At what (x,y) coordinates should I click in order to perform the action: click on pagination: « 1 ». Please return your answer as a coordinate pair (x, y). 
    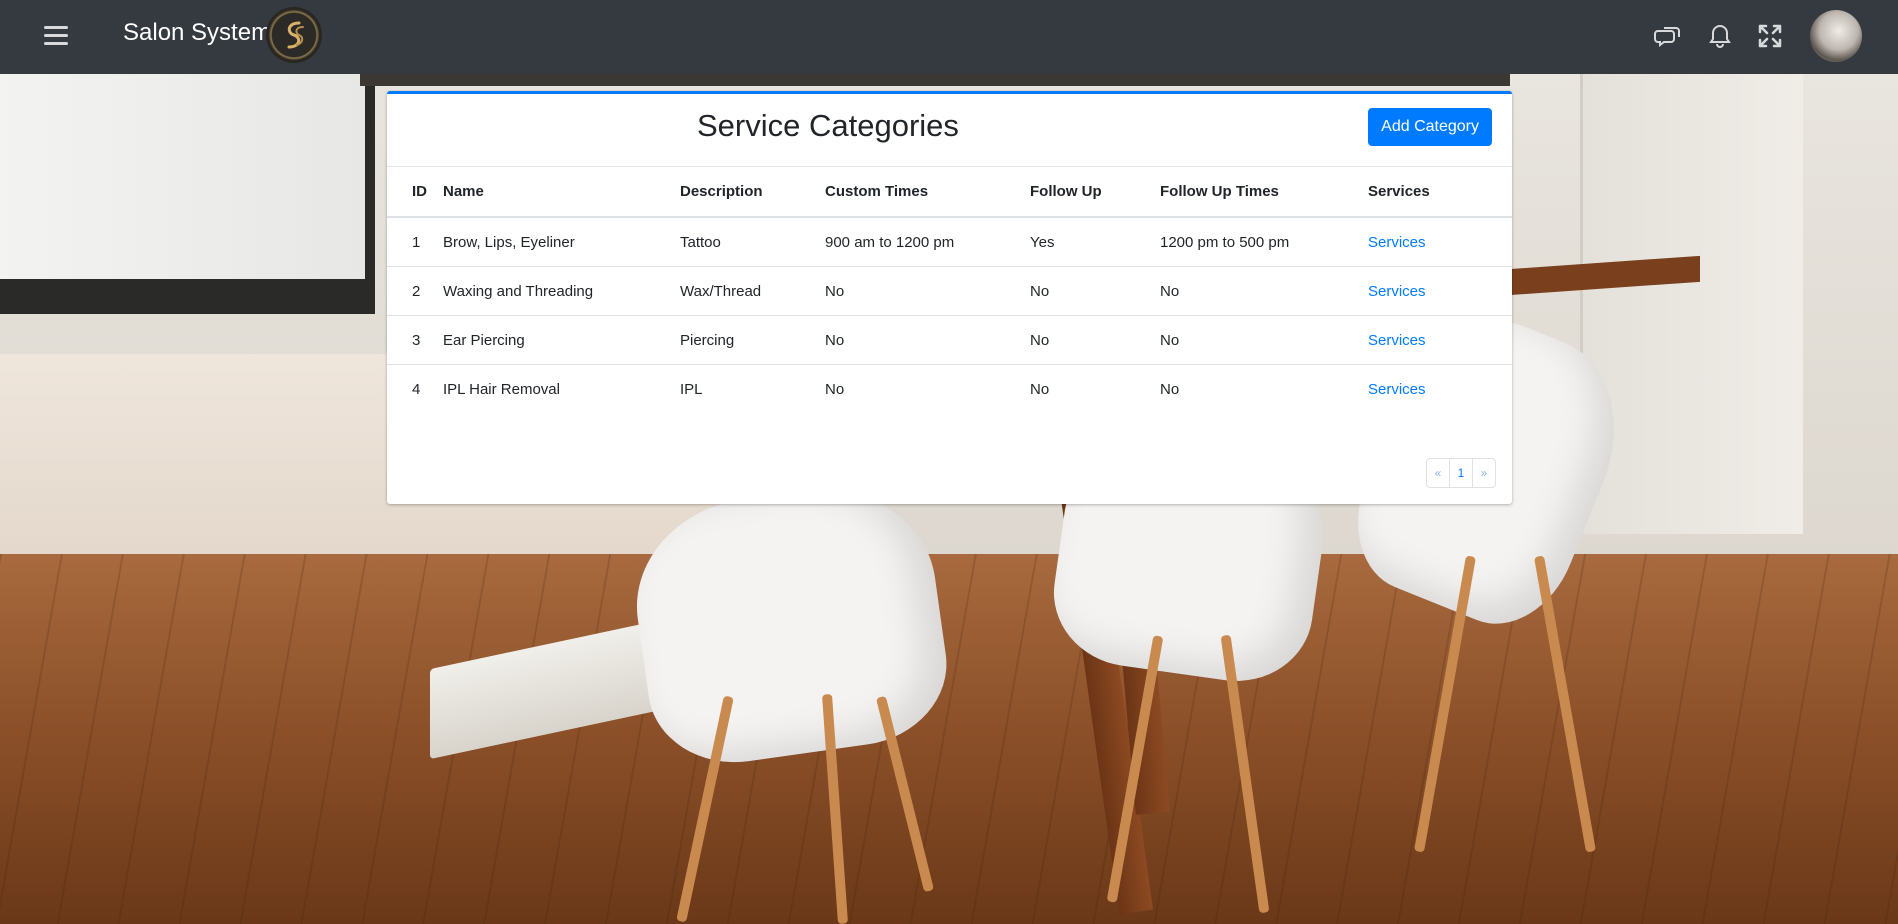
    Looking at the image, I should click on (1461, 473).